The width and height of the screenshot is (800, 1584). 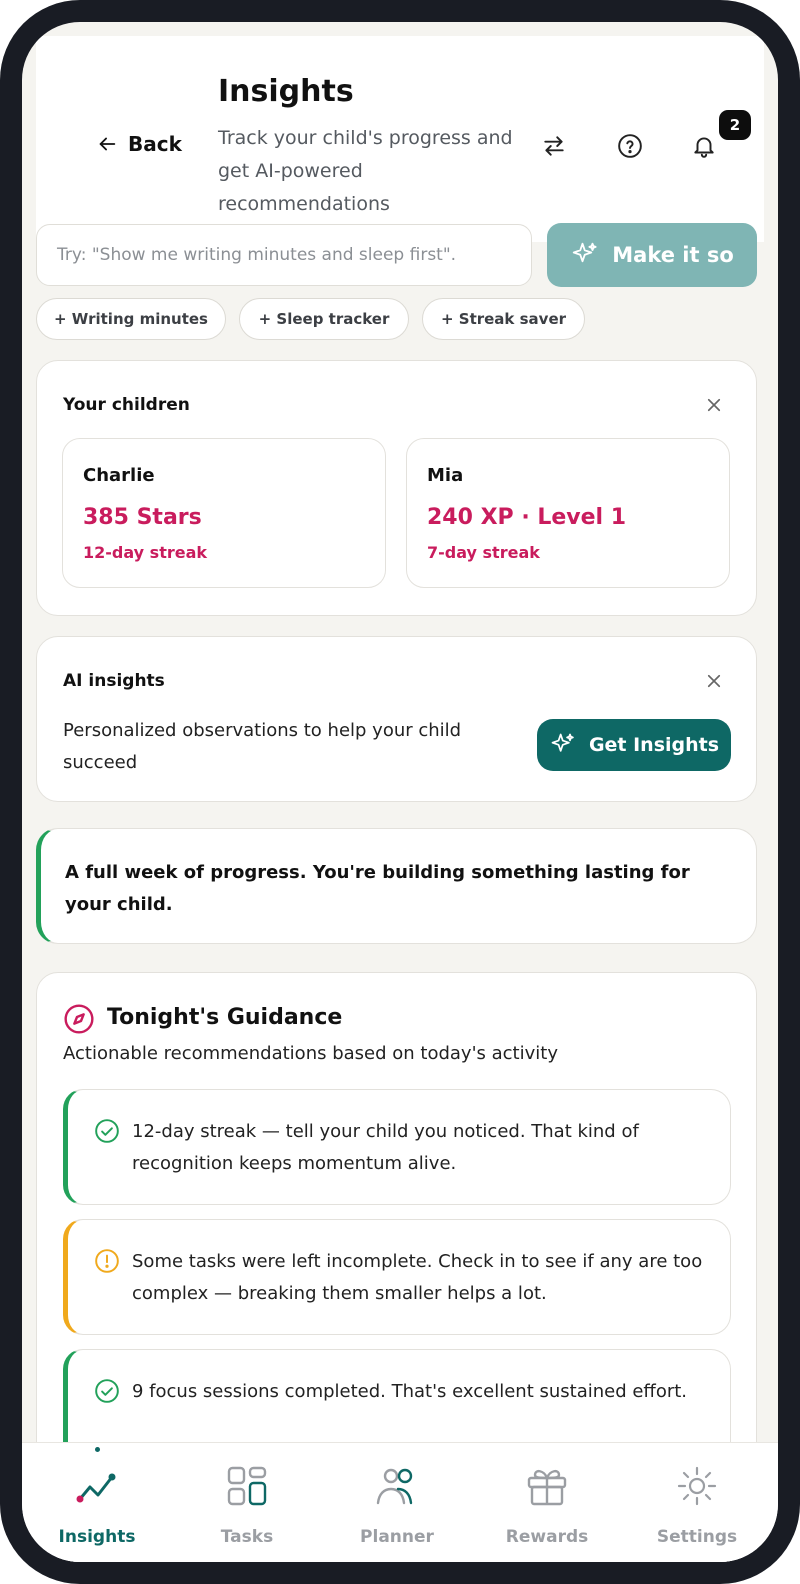 I want to click on chip-sleep-tracker: + Sleep tracker, so click(x=324, y=319).